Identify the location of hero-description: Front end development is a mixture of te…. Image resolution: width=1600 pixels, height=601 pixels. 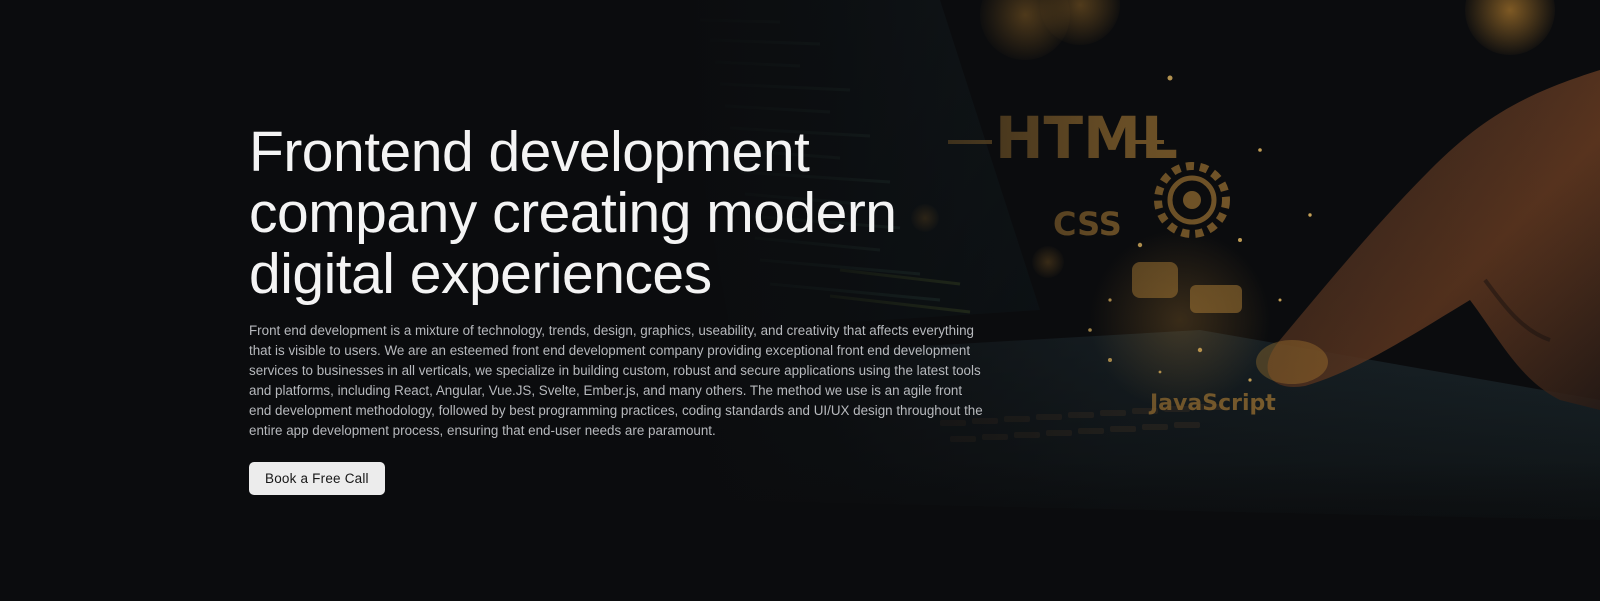
(616, 380).